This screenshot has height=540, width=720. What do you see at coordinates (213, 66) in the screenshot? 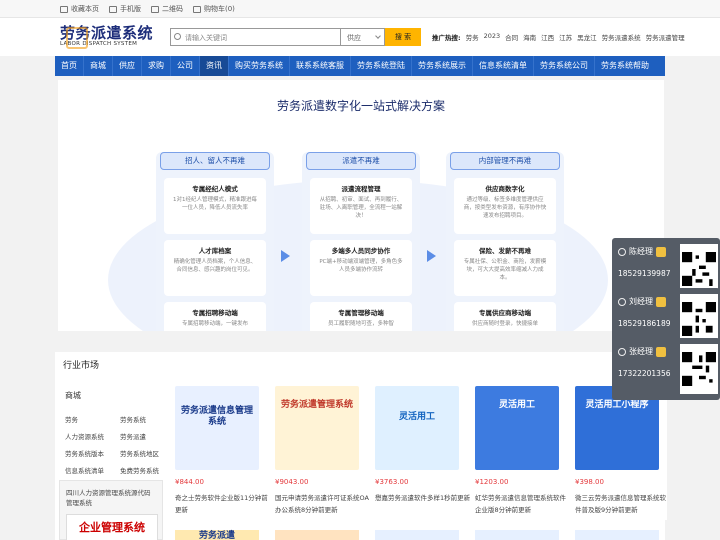
I see `nav-news: 资讯` at bounding box center [213, 66].